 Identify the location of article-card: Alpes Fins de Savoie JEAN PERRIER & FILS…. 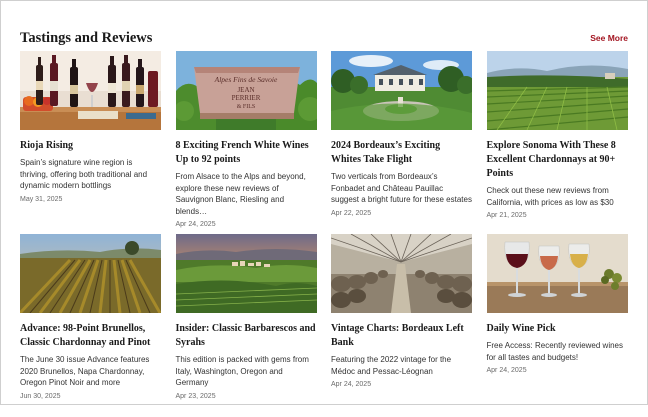
(246, 142).